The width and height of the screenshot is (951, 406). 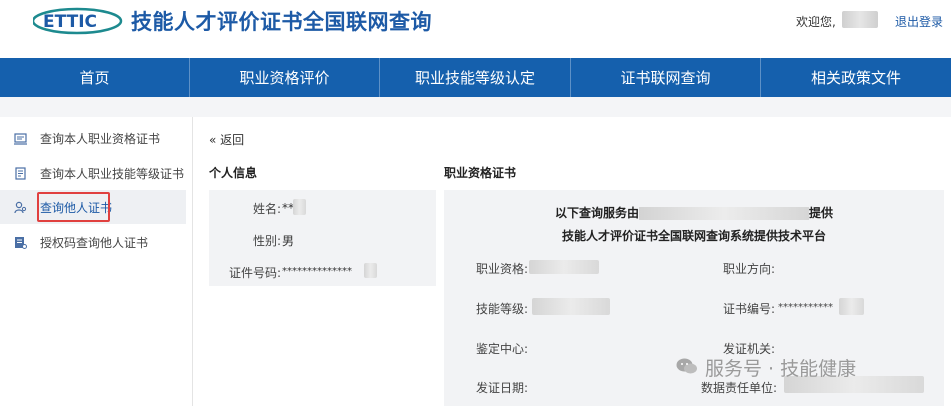 I want to click on watermark-text: 服务号 · 技能健康, so click(x=781, y=369).